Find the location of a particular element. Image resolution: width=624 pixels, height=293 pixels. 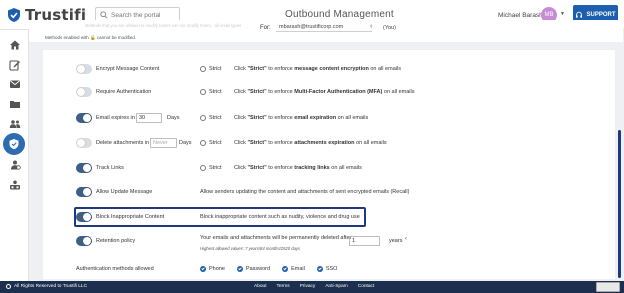

for-you-label: (You) is located at coordinates (389, 28).